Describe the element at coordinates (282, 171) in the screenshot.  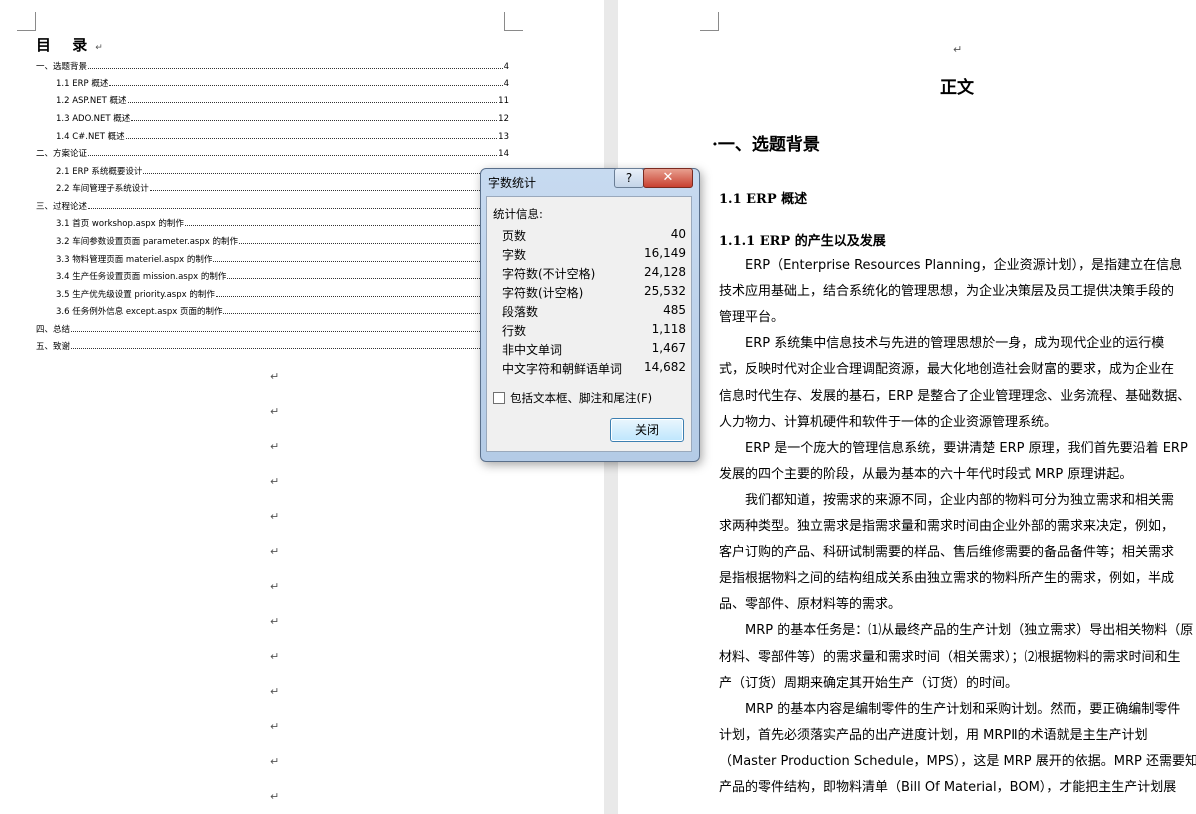
I see `toc-entry: 2.1 ERP 系统概要设计` at that location.